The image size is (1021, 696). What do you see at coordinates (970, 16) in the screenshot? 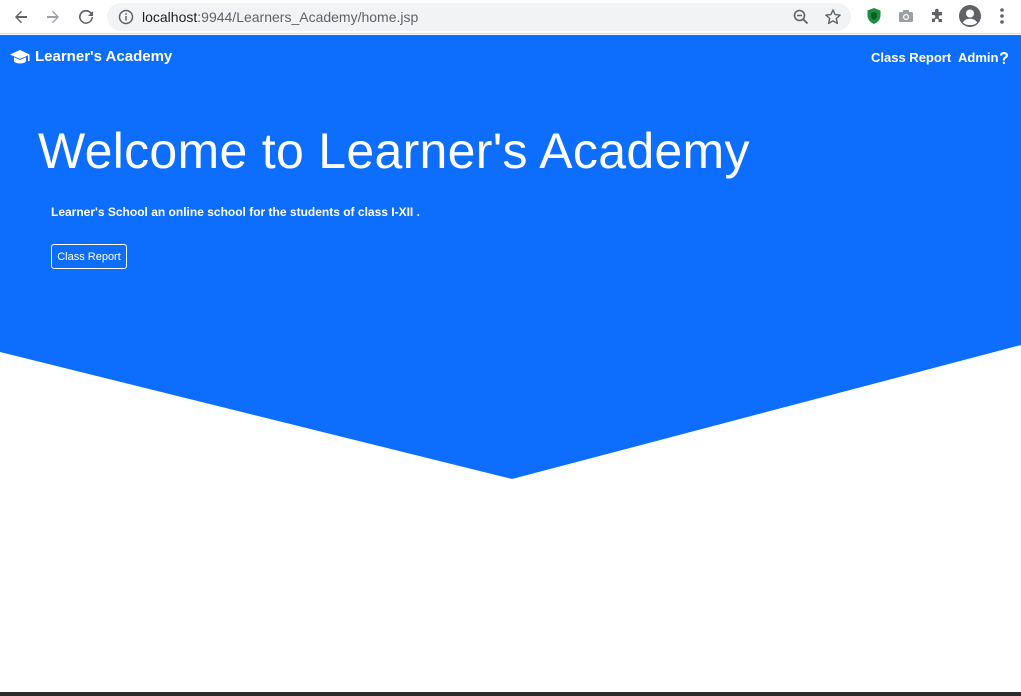
I see `profile-avatar-icon` at bounding box center [970, 16].